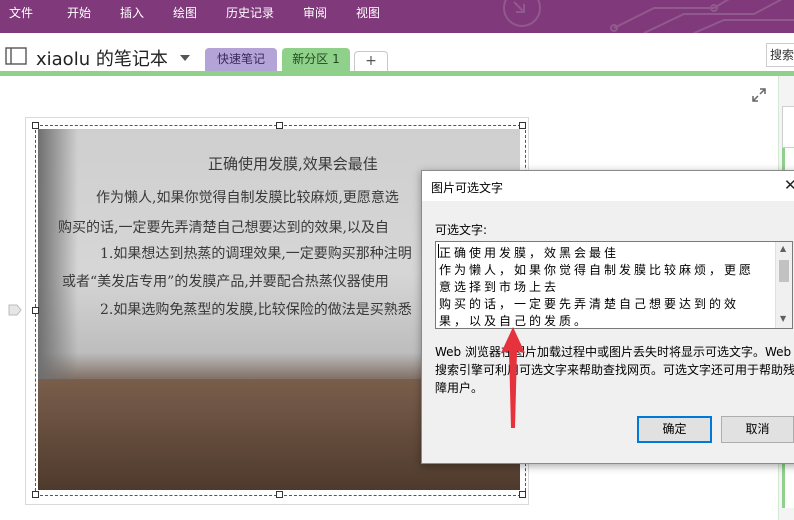 This screenshot has height=520, width=794. What do you see at coordinates (79, 13) in the screenshot?
I see `menu-home: 开始` at bounding box center [79, 13].